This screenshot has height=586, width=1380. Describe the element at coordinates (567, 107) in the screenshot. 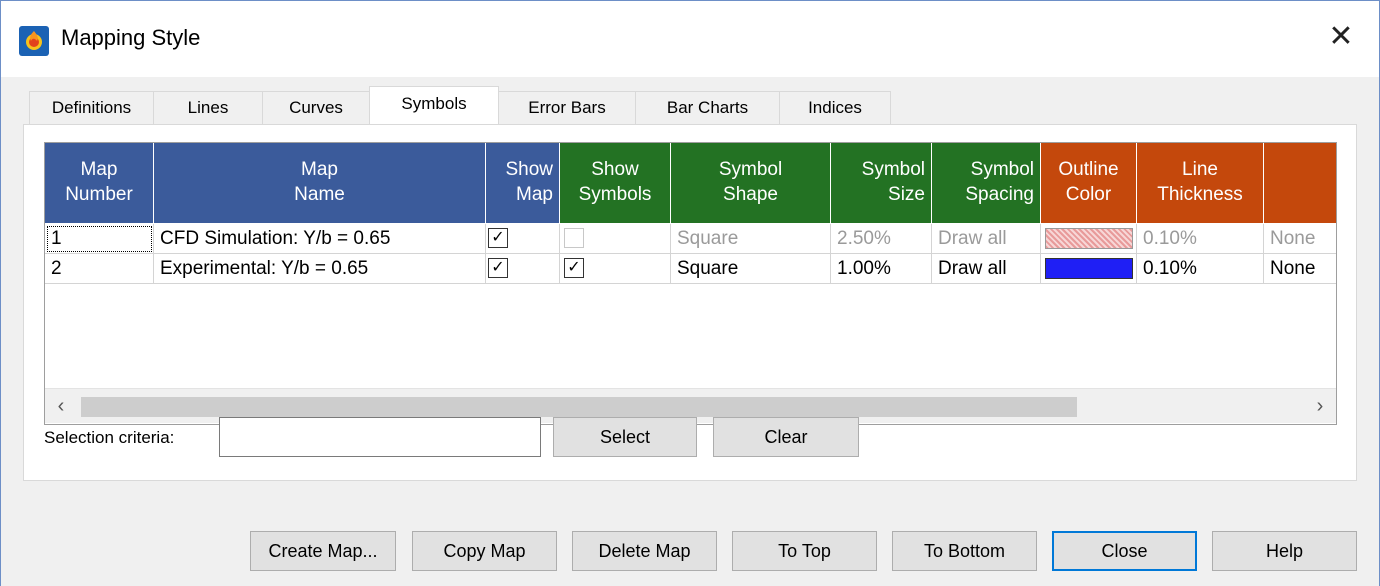

I see `tab-error-bars: Error Bars` at that location.